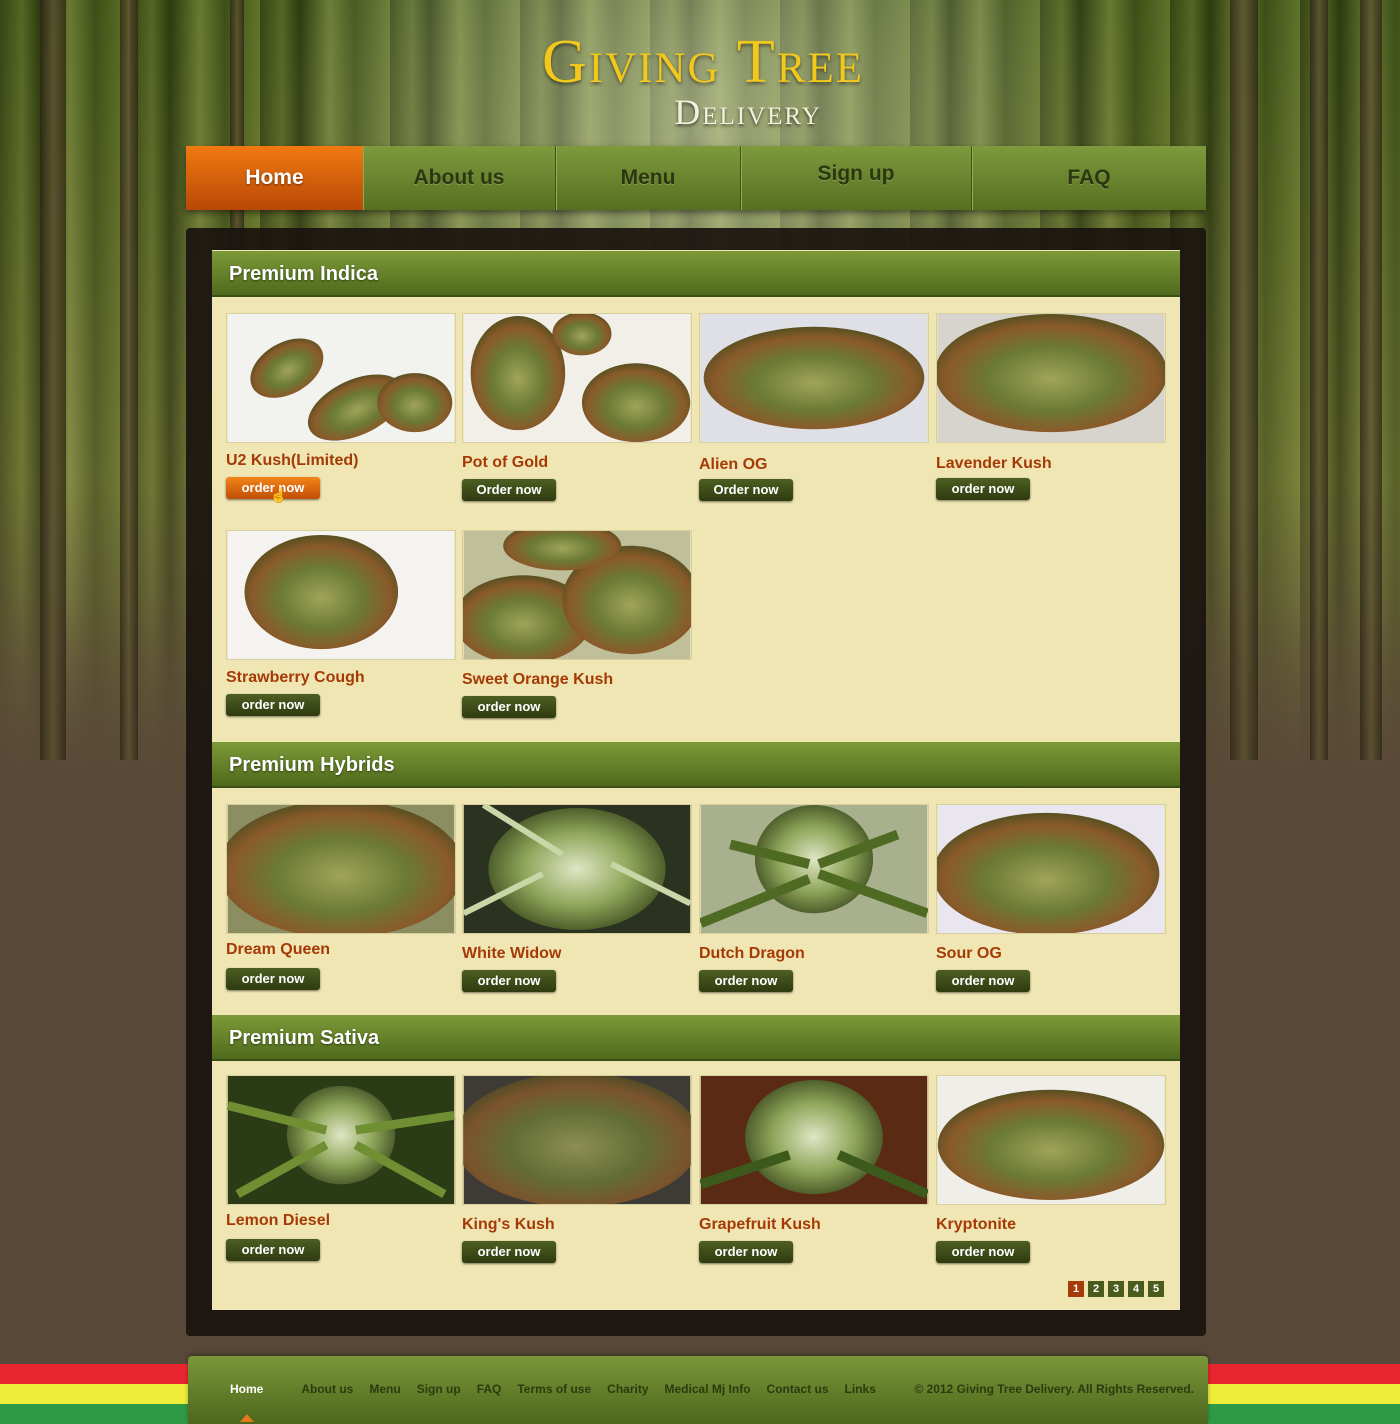 The image size is (1400, 1424). I want to click on site-logo: Giving Tree Delivery, so click(703, 80).